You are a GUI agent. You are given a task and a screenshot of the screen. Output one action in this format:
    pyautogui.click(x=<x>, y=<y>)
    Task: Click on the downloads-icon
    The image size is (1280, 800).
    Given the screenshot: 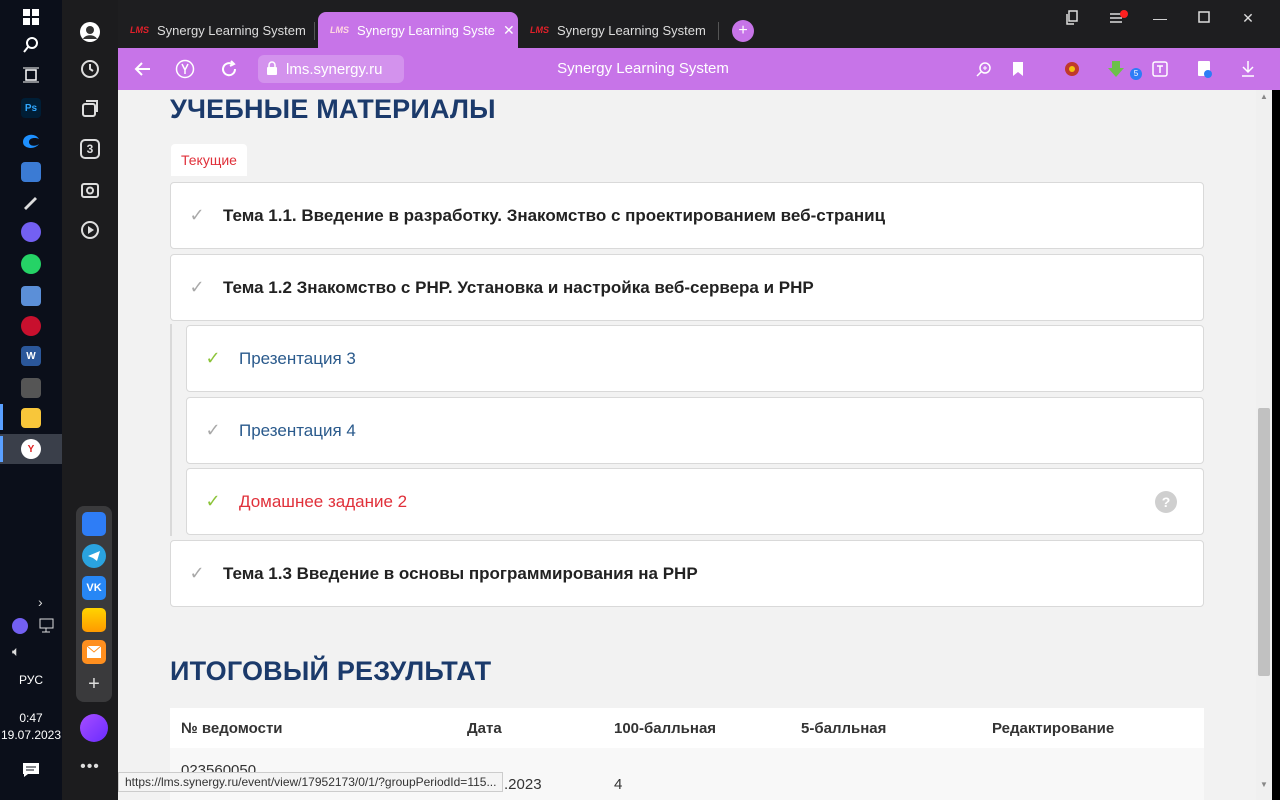 What is the action you would take?
    pyautogui.click(x=1248, y=69)
    